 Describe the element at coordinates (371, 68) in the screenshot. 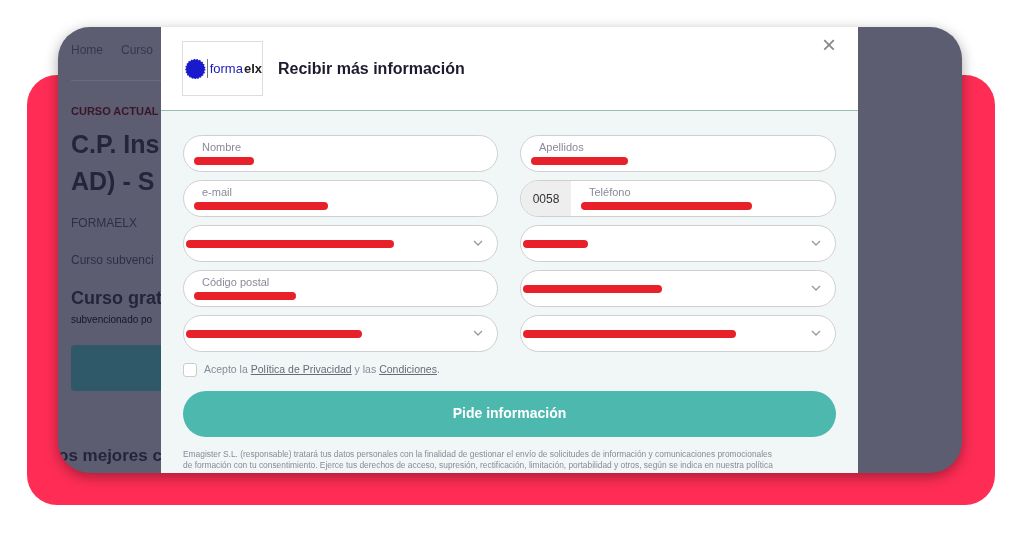

I see `modal-title: Recibir más información` at that location.